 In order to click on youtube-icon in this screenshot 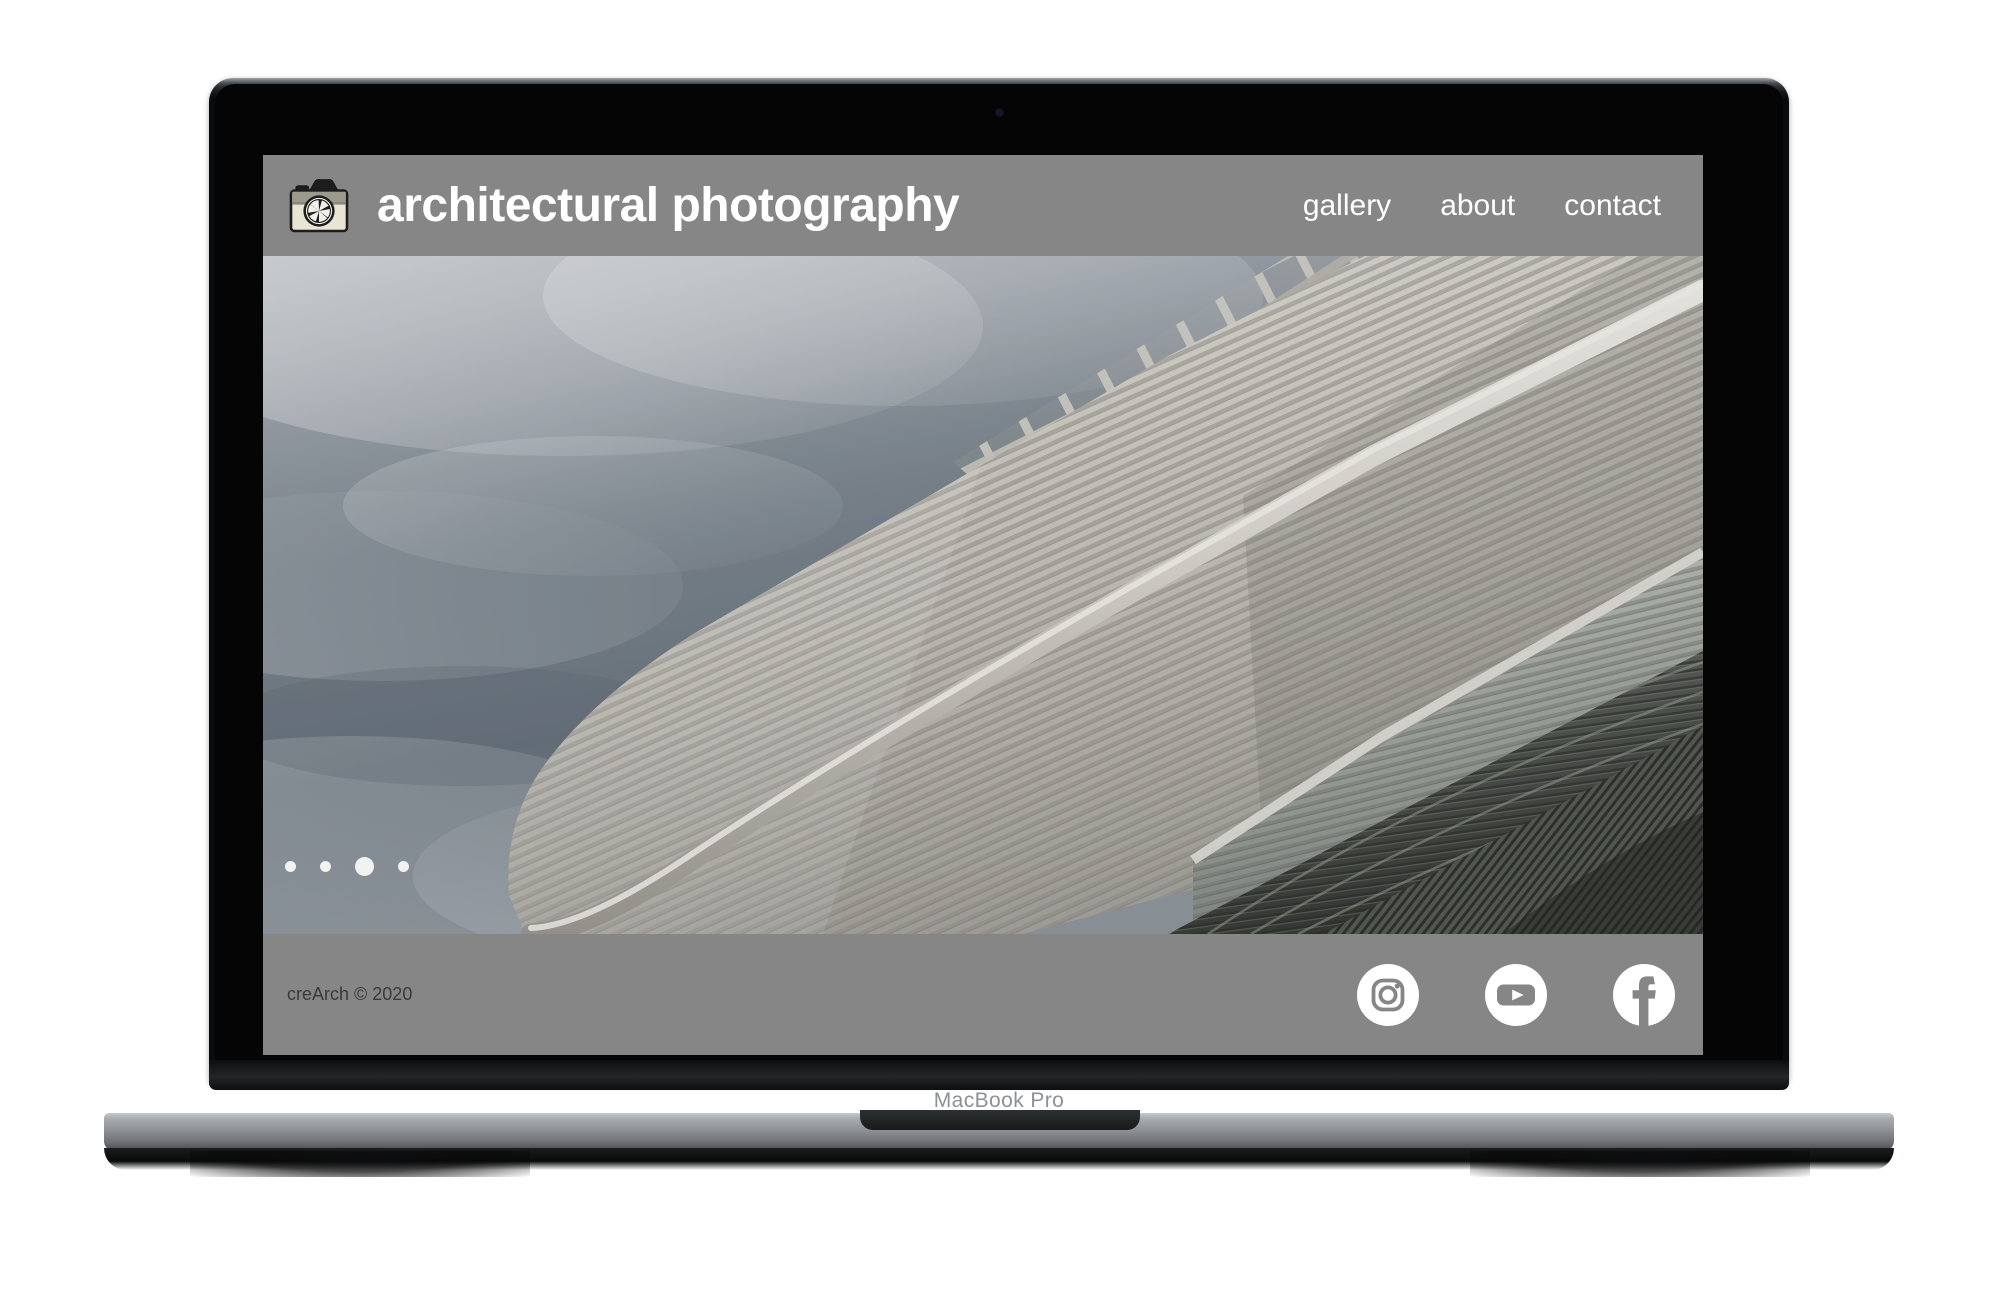, I will do `click(1516, 994)`.